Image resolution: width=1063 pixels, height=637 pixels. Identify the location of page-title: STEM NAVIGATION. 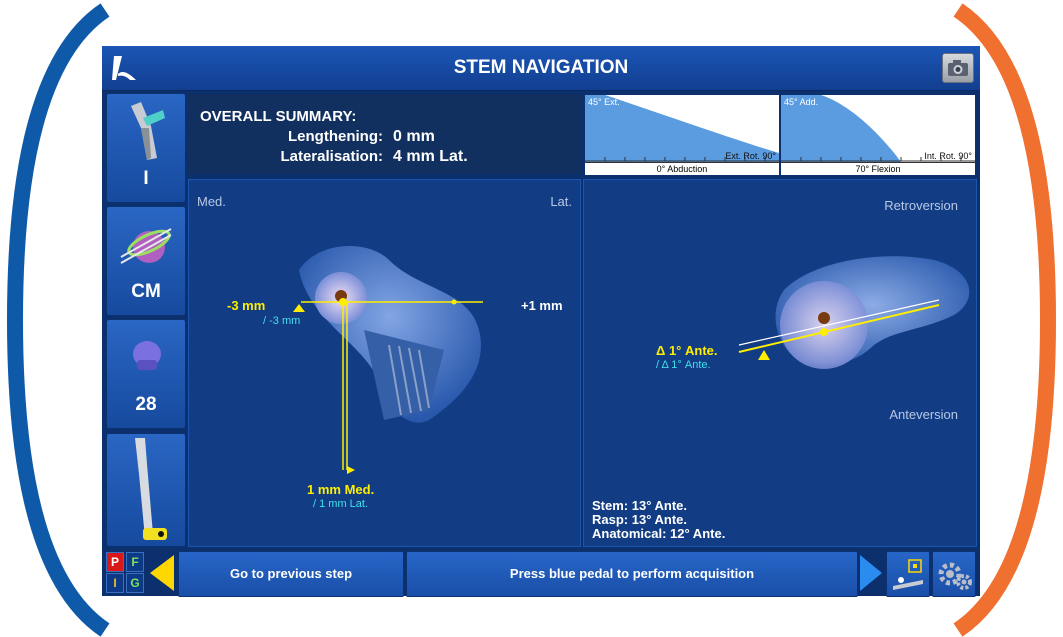
(541, 67).